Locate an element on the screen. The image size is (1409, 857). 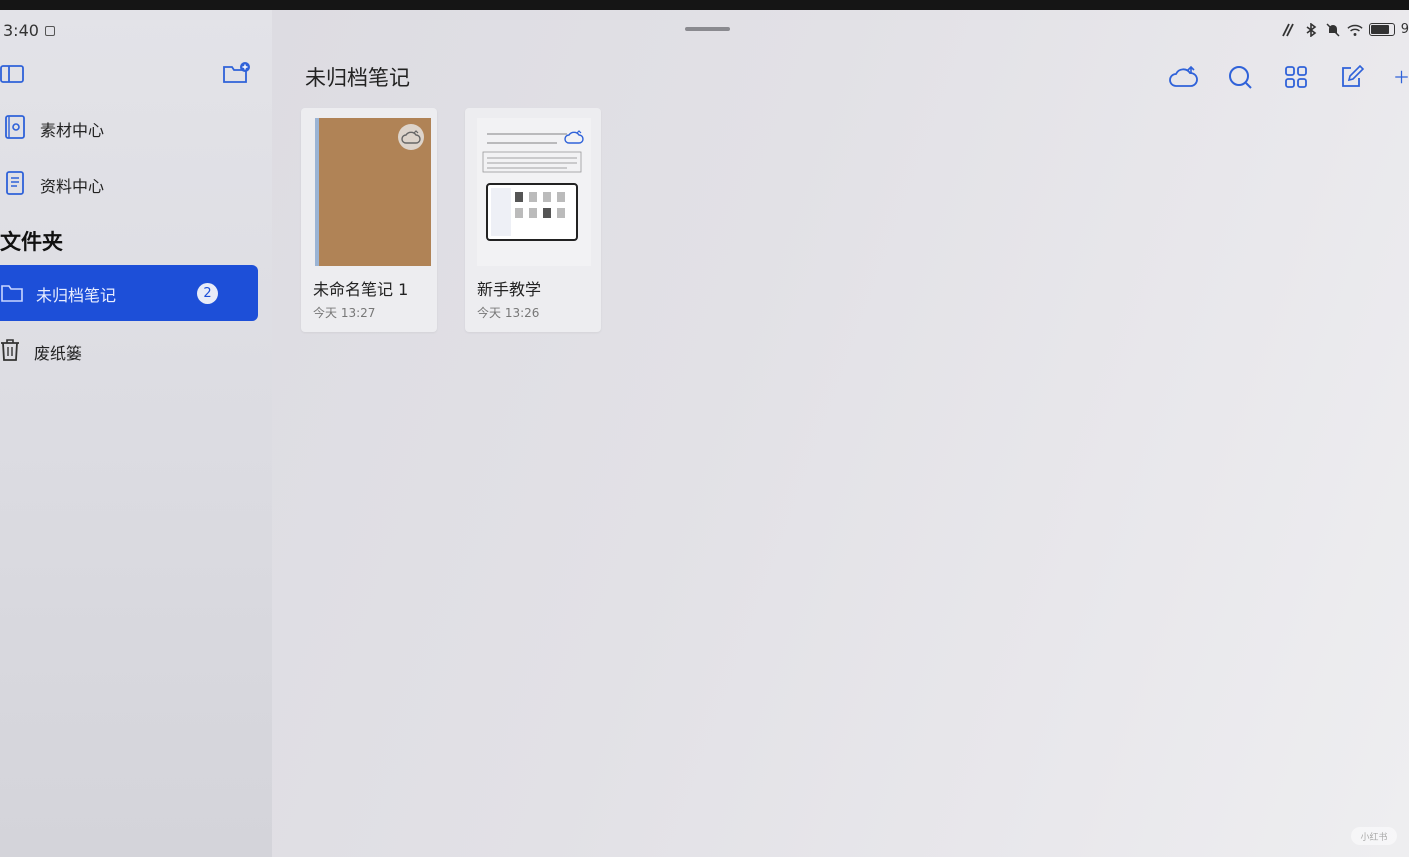
folder-count-badge: 2 is located at coordinates (207, 293).